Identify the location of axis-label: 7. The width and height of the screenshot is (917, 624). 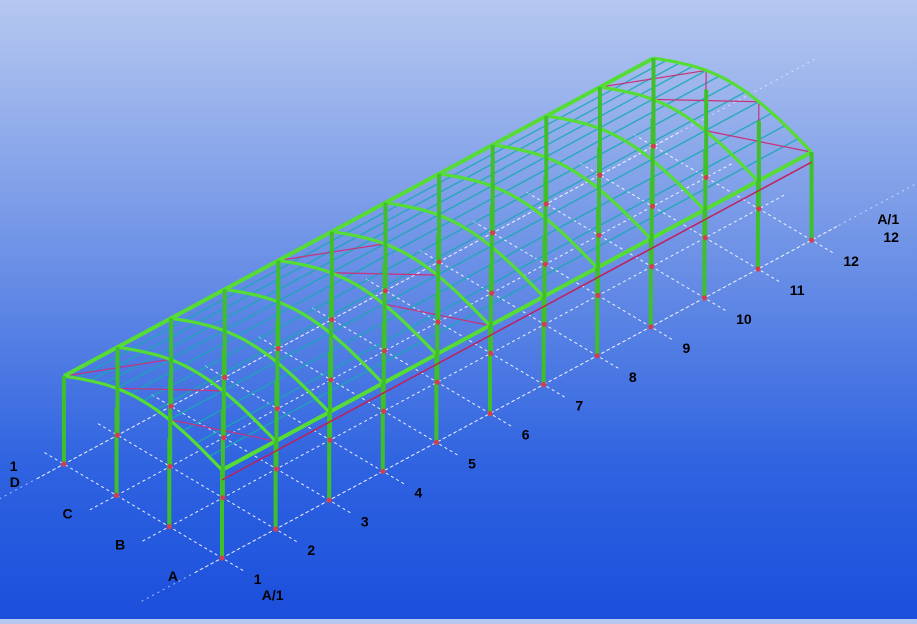
(579, 406).